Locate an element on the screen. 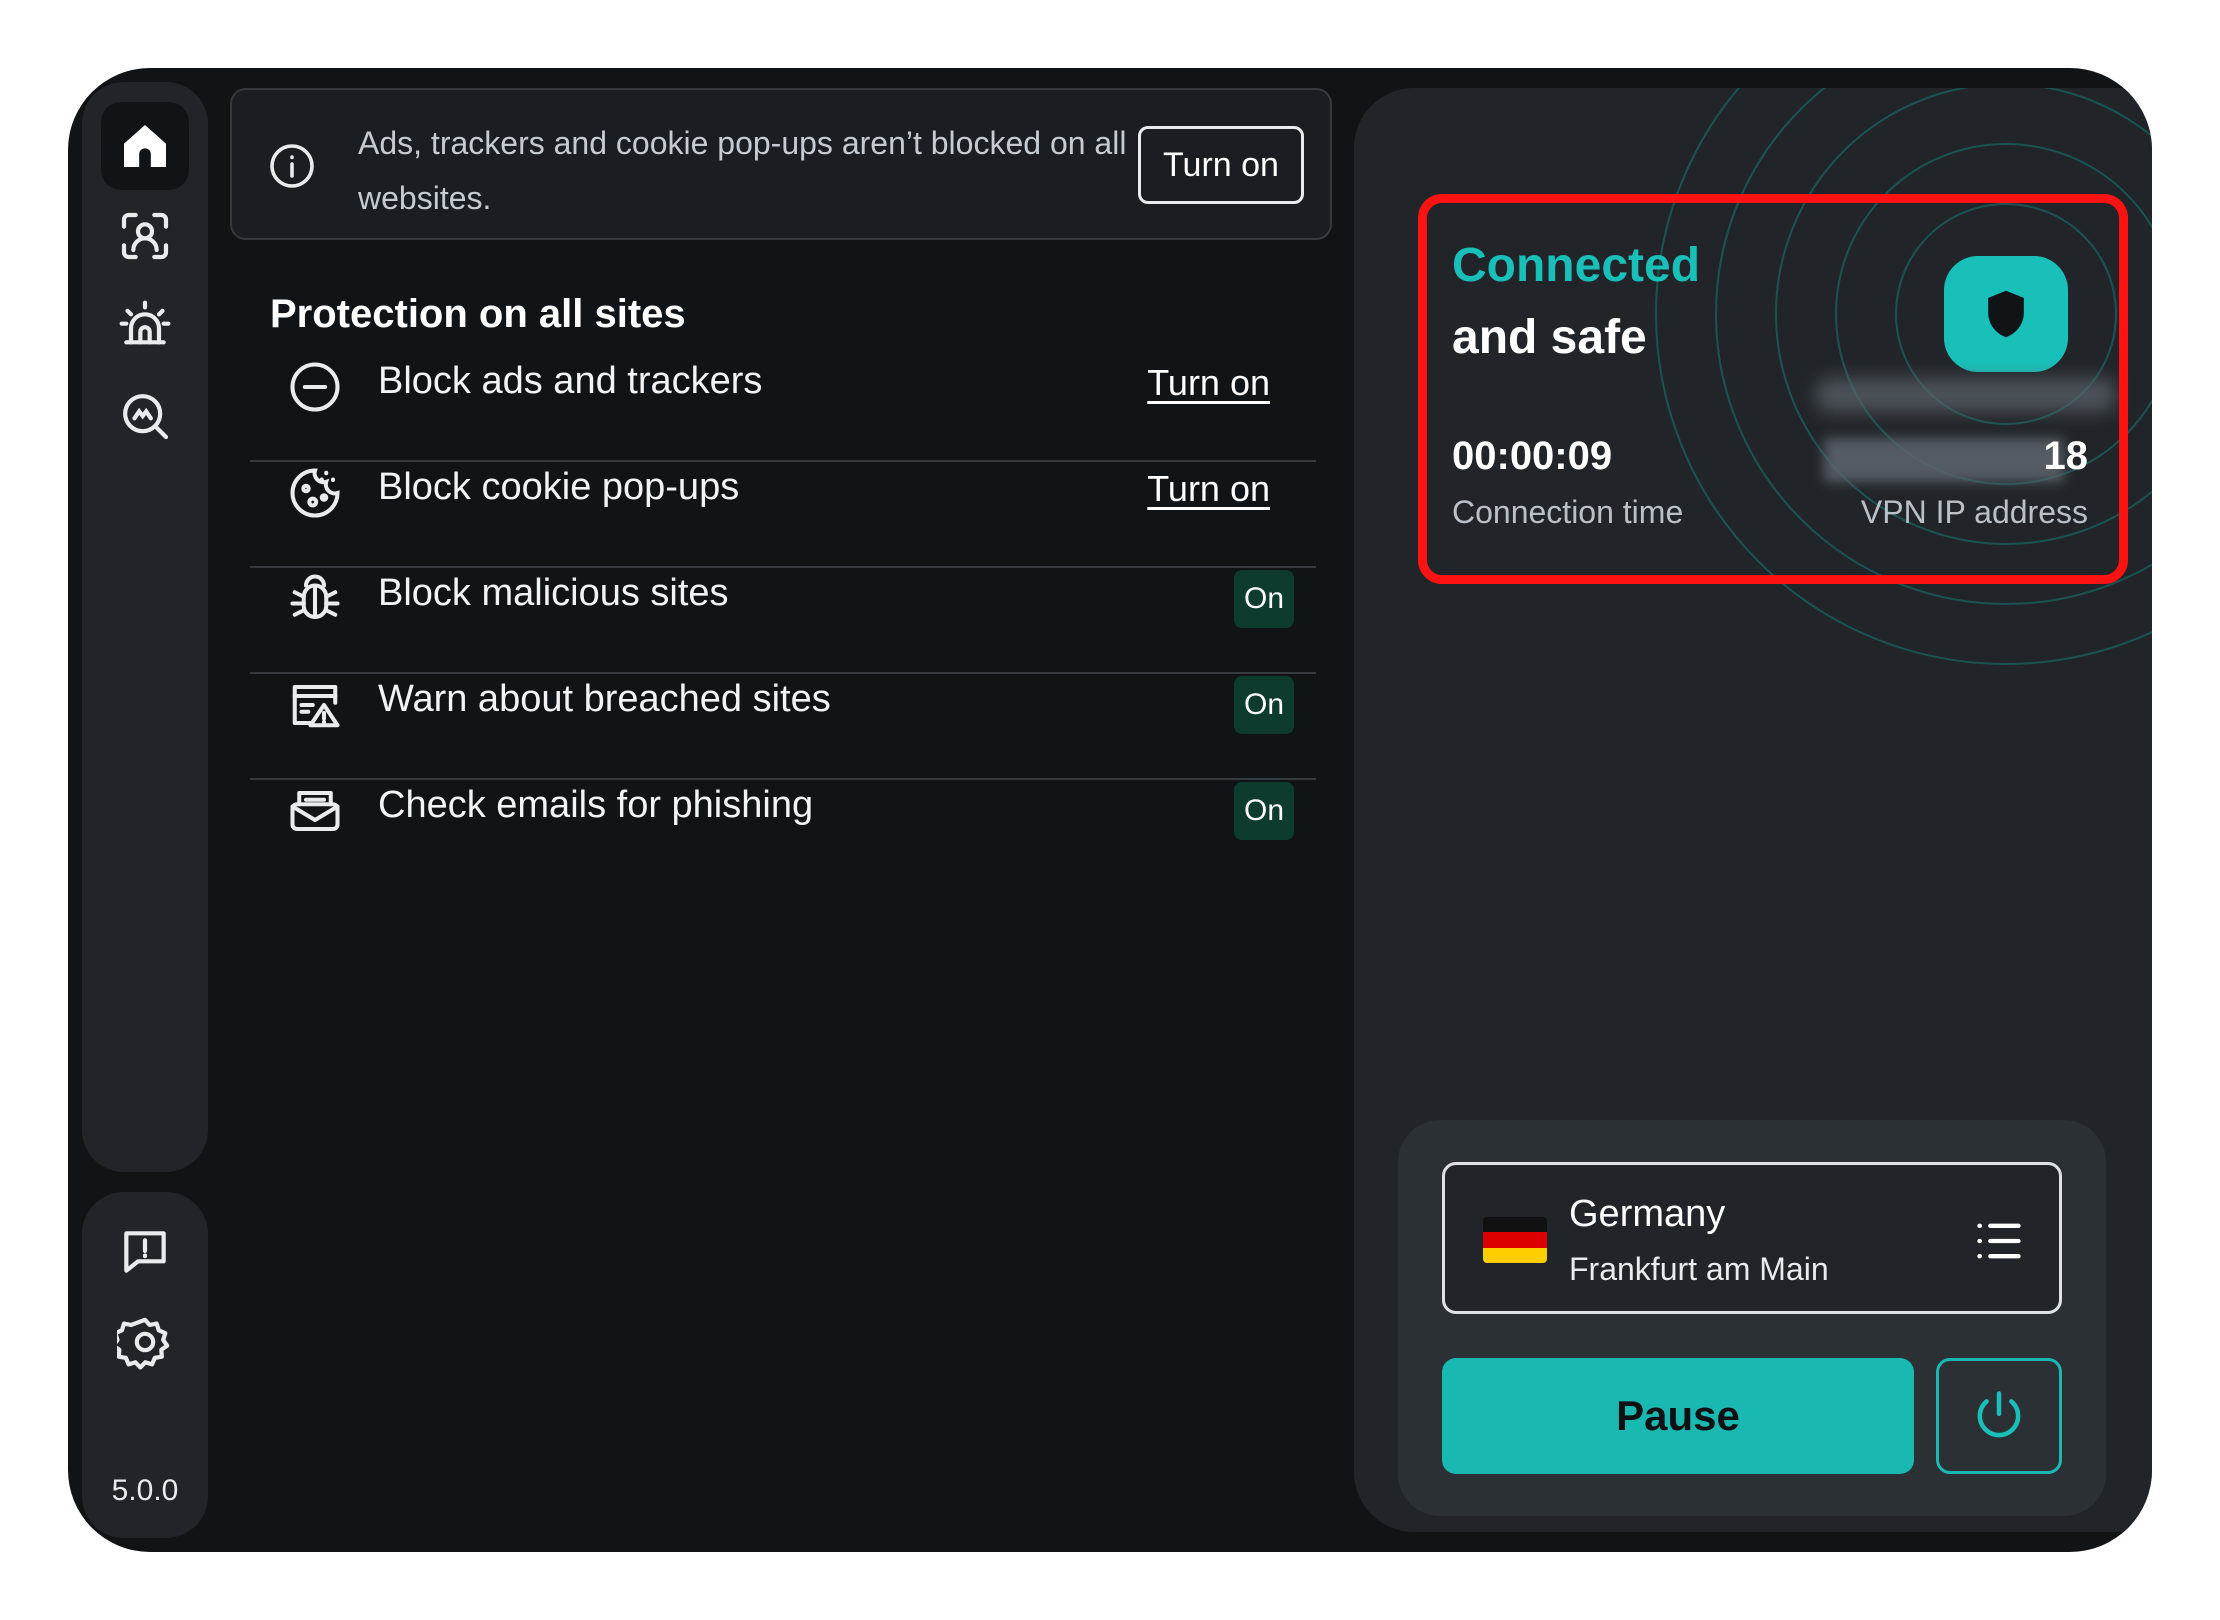 The width and height of the screenshot is (2220, 1620). info-icon is located at coordinates (292, 166).